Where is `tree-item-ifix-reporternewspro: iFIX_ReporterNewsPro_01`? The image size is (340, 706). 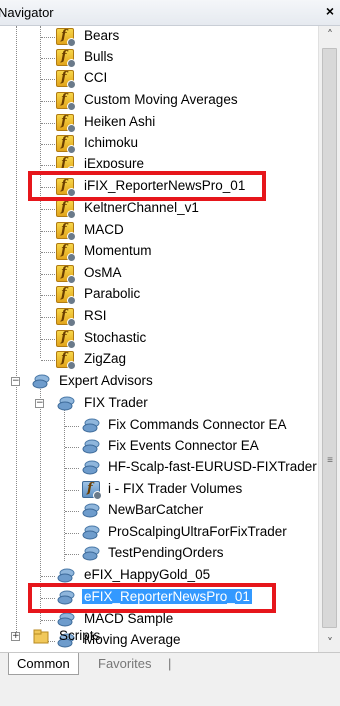 tree-item-ifix-reporternewspro: iFIX_ReporterNewsPro_01 is located at coordinates (159, 186).